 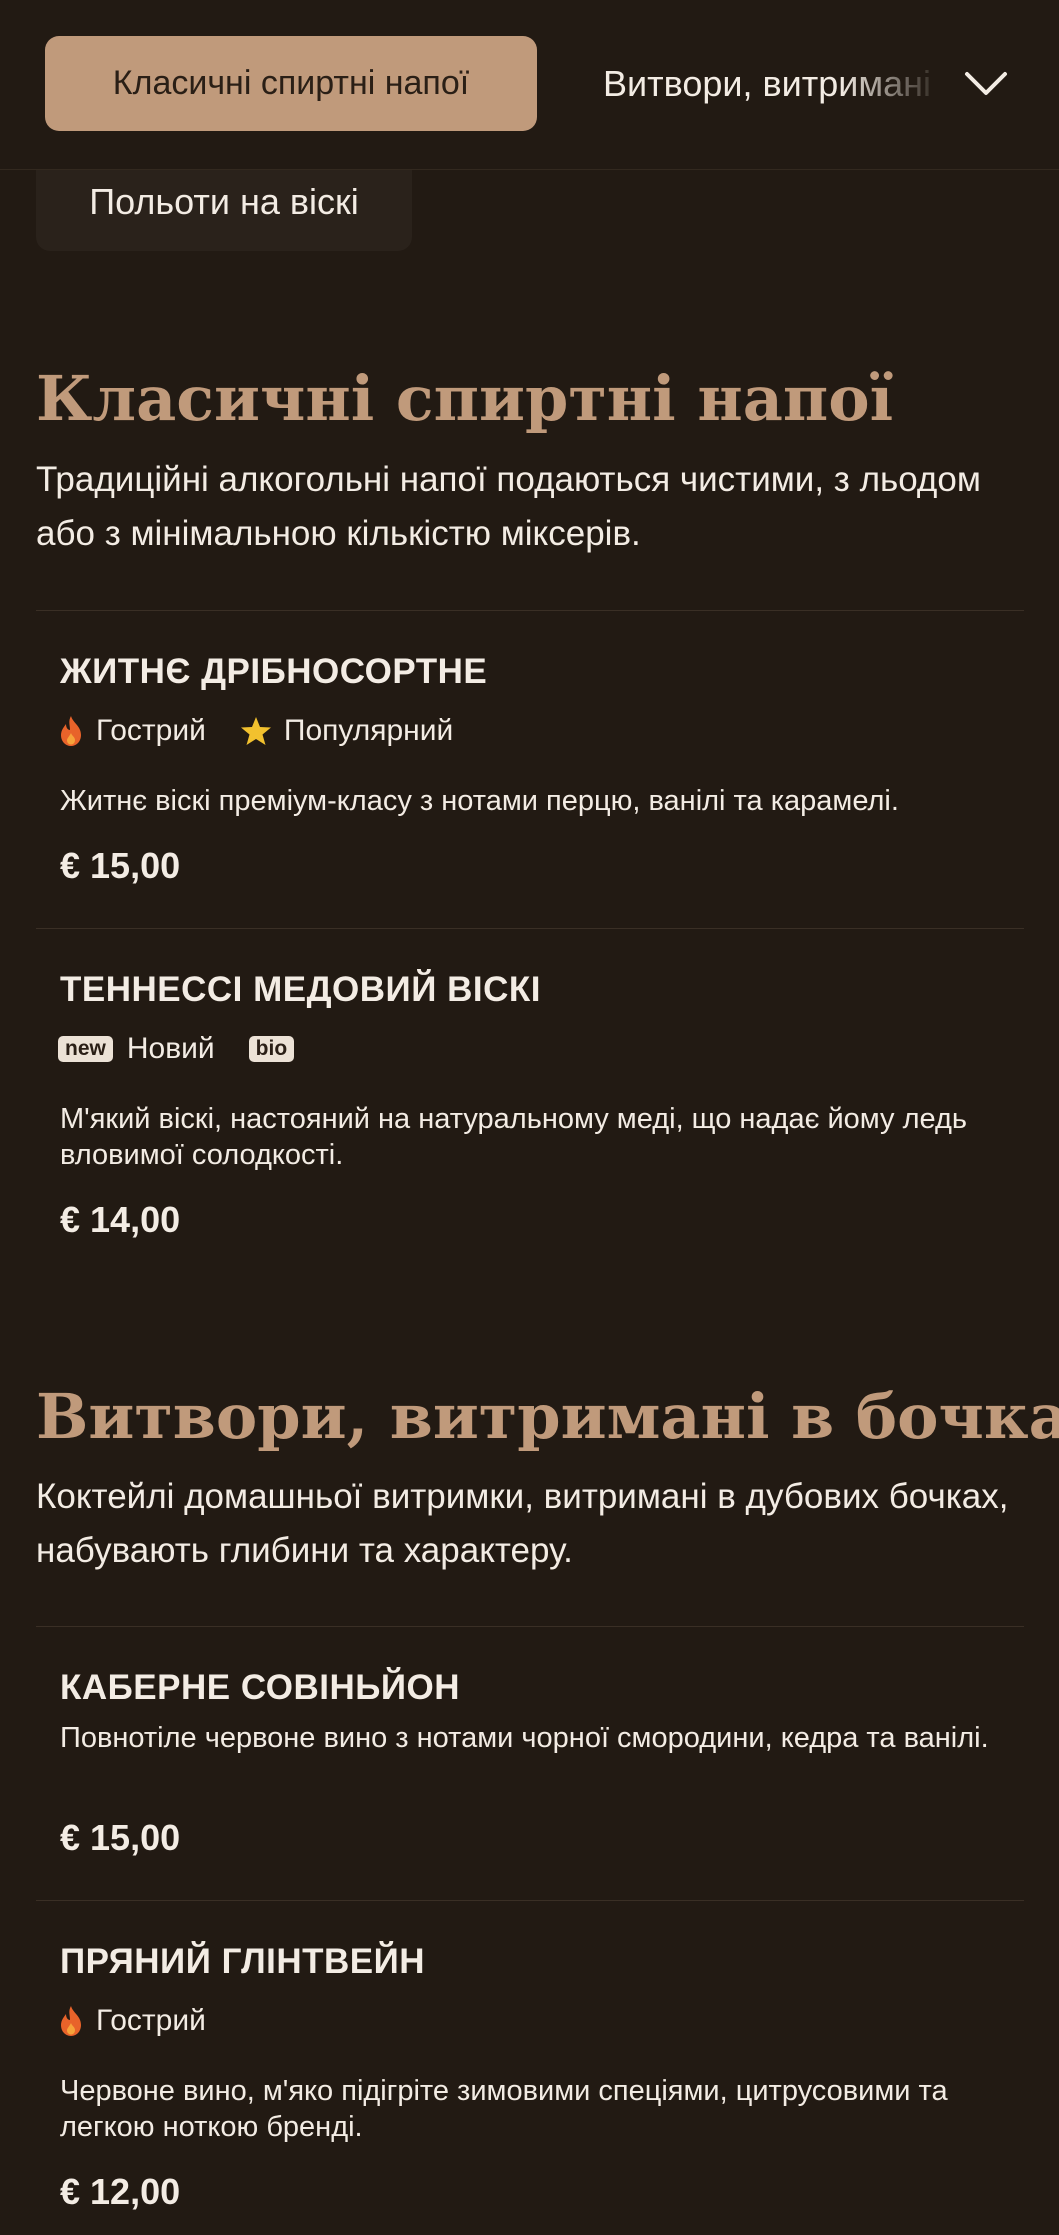 I want to click on star-icon, so click(x=256, y=731).